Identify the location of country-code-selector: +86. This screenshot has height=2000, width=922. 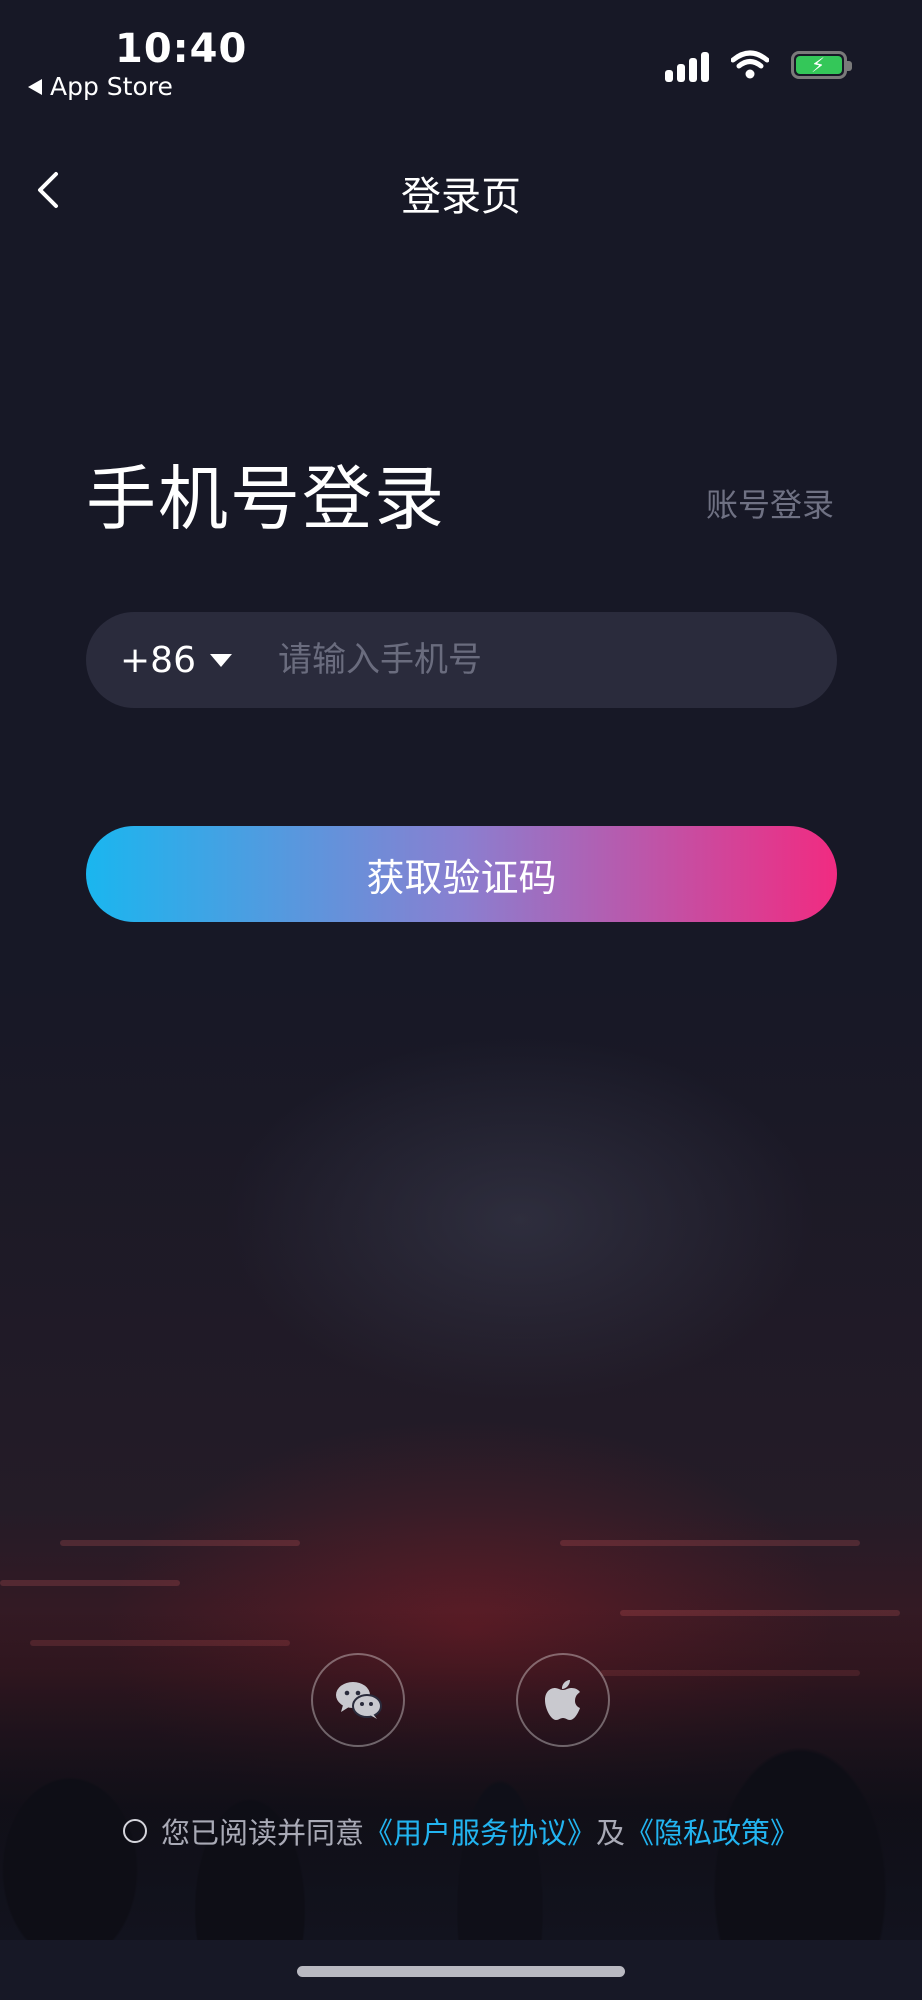
(176, 660).